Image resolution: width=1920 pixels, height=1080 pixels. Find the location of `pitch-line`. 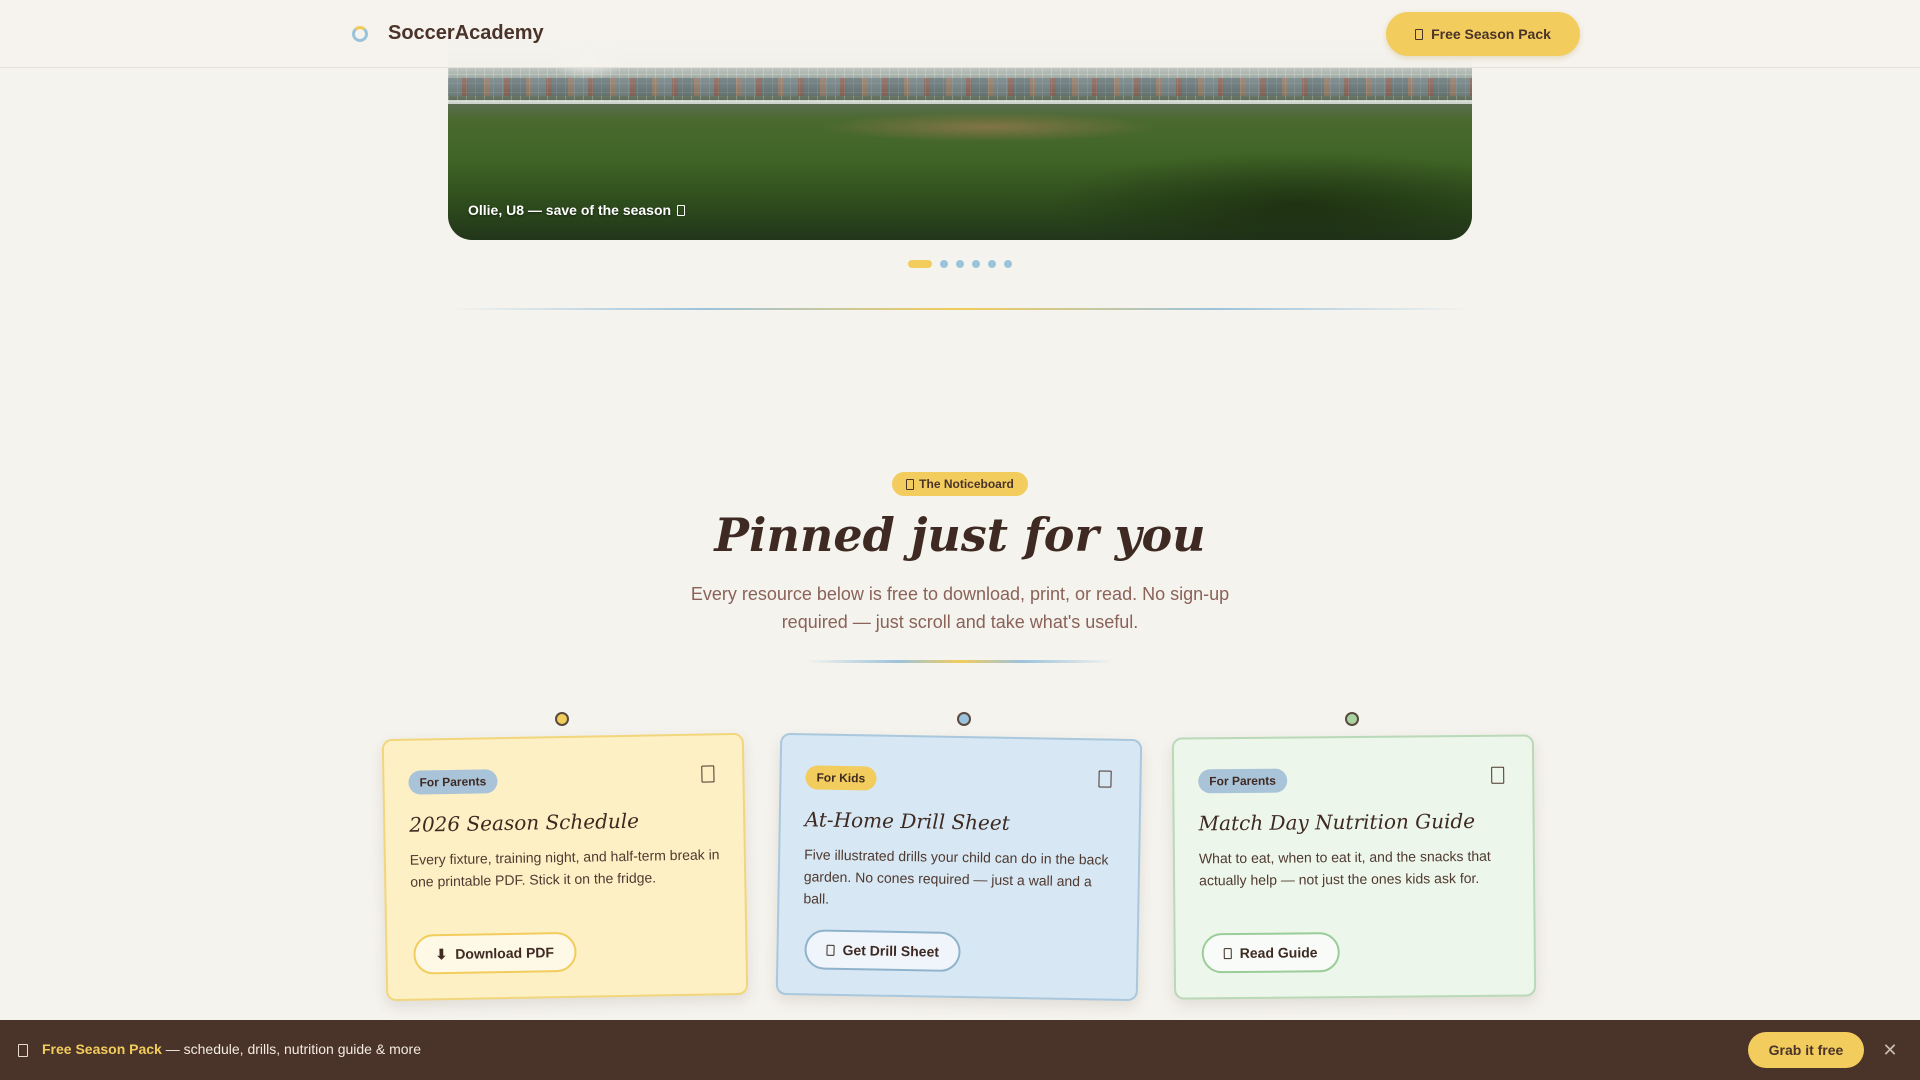

pitch-line is located at coordinates (960, 102).